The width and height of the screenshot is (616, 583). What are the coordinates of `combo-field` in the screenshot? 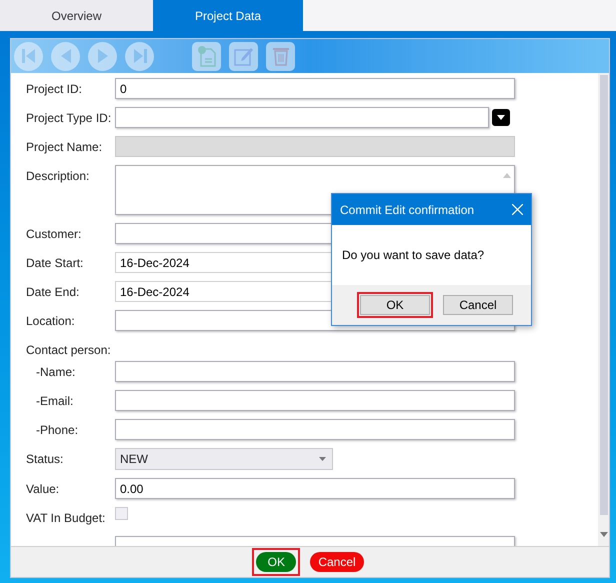 It's located at (302, 117).